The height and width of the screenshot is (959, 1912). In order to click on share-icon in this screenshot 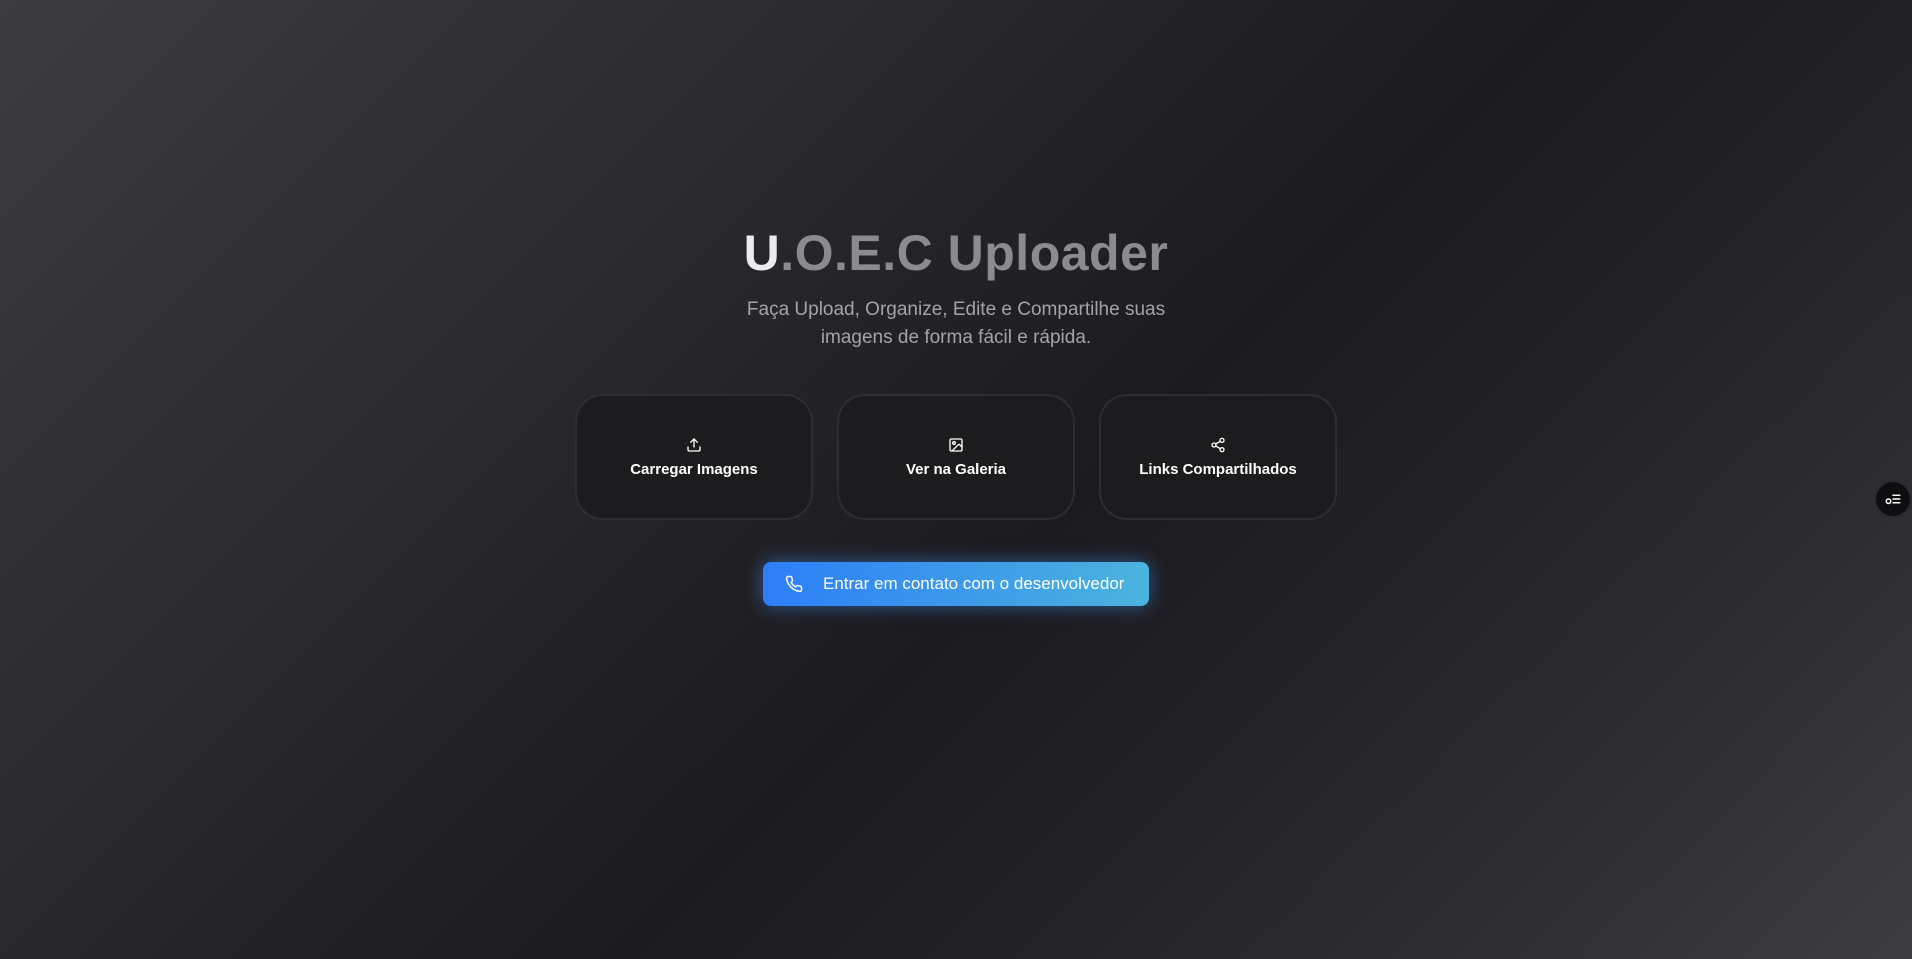, I will do `click(1218, 444)`.